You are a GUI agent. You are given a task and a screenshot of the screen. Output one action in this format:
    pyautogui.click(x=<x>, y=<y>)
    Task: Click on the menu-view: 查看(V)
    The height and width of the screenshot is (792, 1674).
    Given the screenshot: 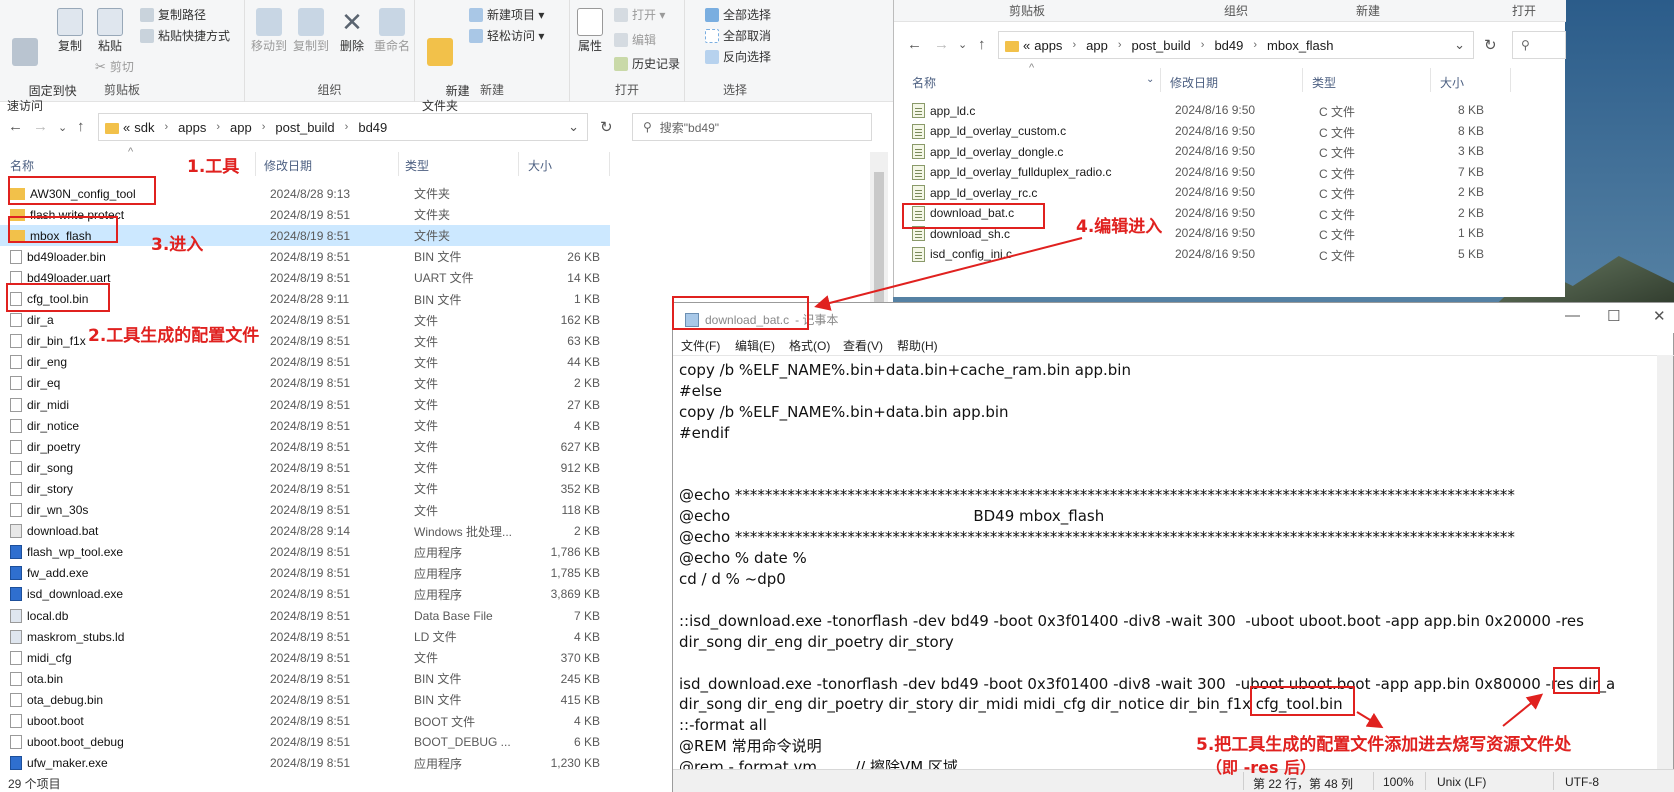 What is the action you would take?
    pyautogui.click(x=863, y=345)
    